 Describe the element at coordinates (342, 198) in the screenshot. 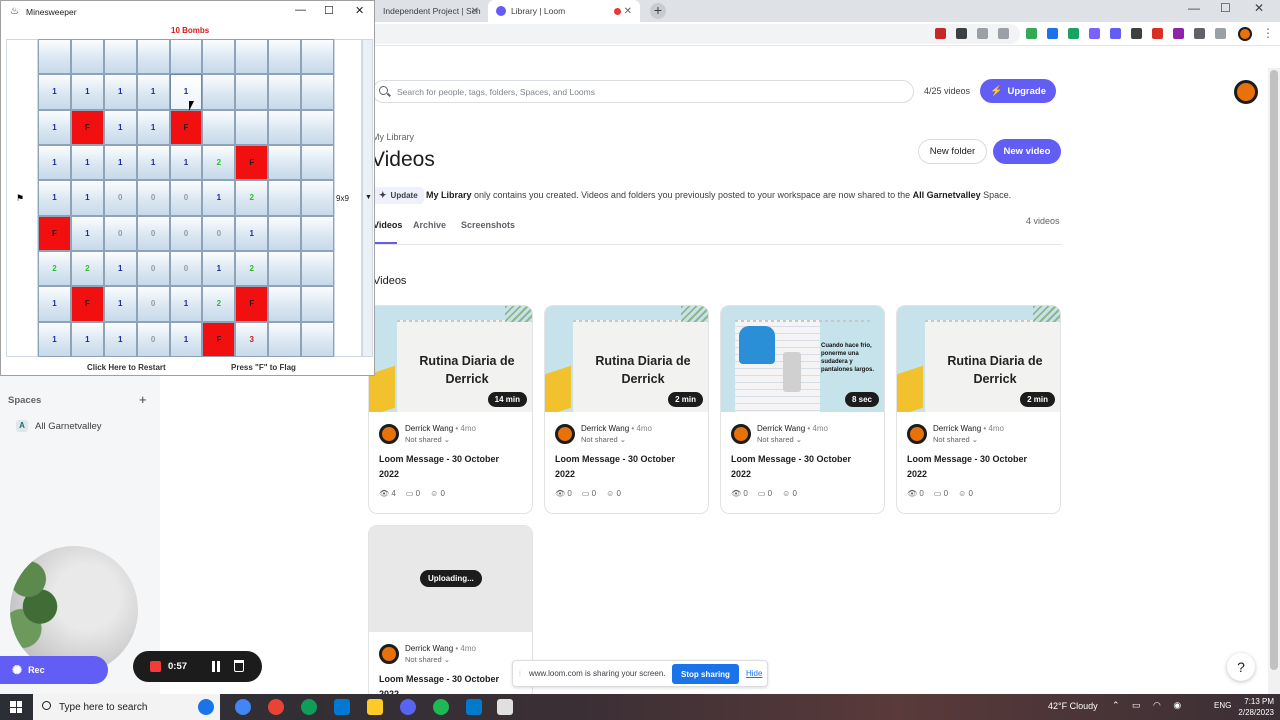

I see `board-size-selector: 9x9` at that location.